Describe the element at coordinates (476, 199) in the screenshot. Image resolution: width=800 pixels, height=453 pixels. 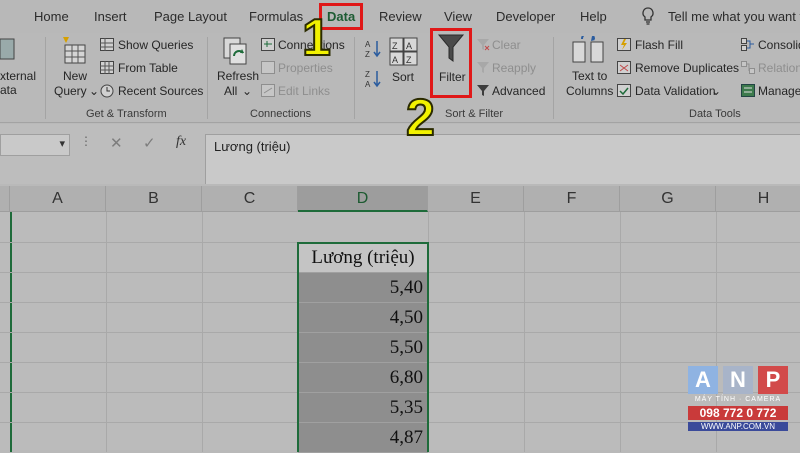
I see `column-header-e: E` at that location.